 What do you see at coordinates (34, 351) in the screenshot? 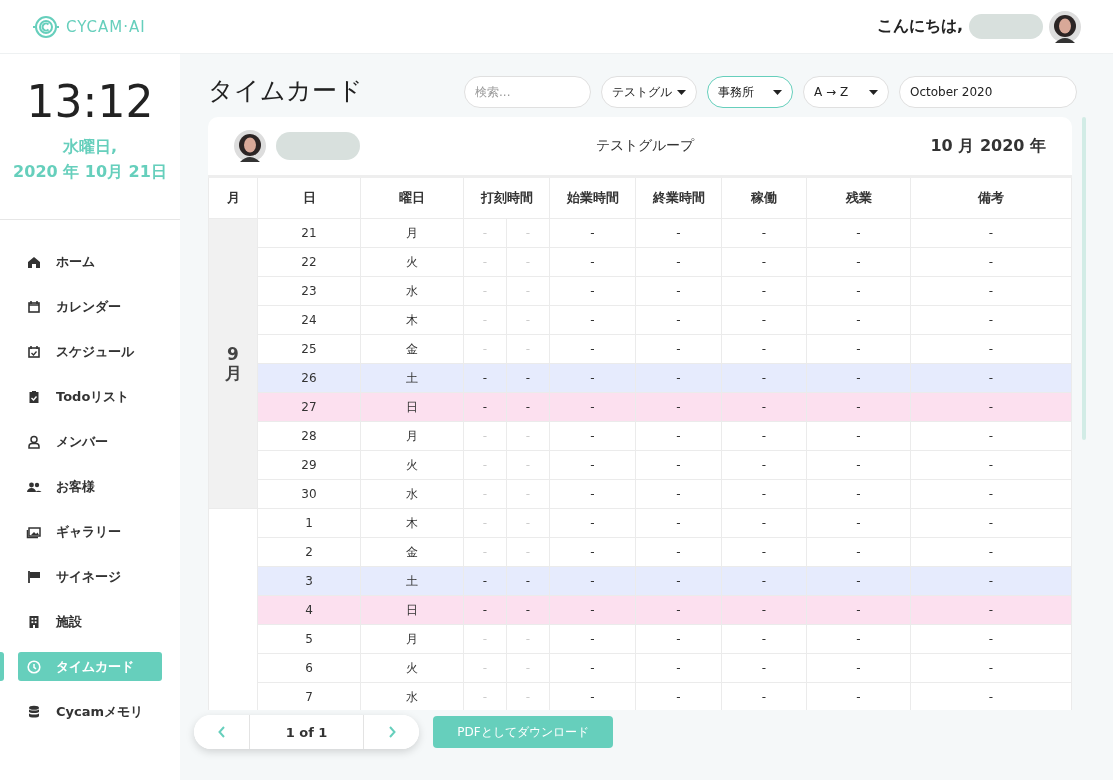
I see `calendar-check-icon` at bounding box center [34, 351].